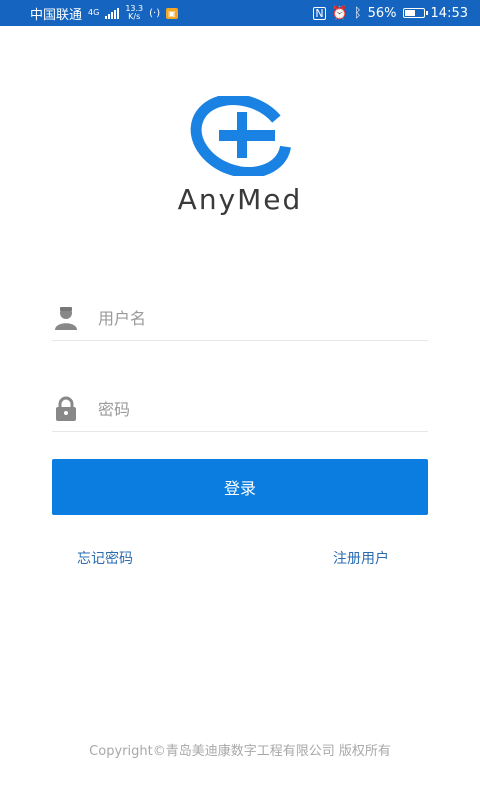  I want to click on status-bar-right: N ⏰ ᛒ 56% 14:53, so click(390, 13).